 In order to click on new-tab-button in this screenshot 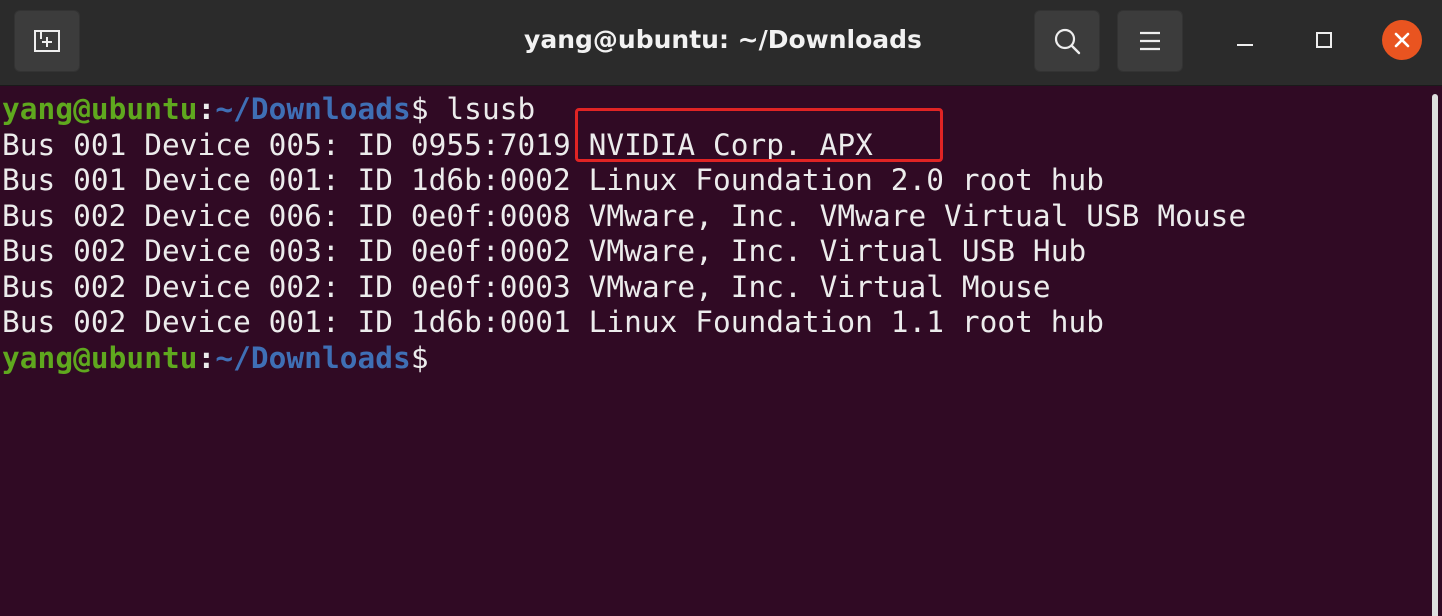, I will do `click(47, 41)`.